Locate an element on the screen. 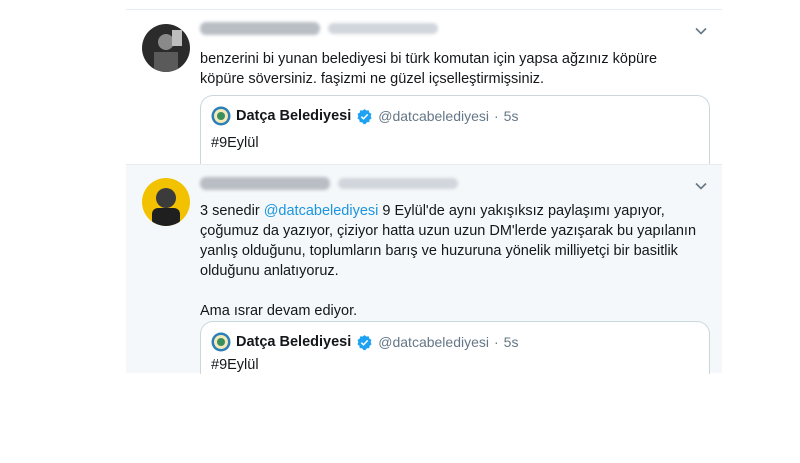  tweet-text-start: 3 senedir is located at coordinates (232, 211).